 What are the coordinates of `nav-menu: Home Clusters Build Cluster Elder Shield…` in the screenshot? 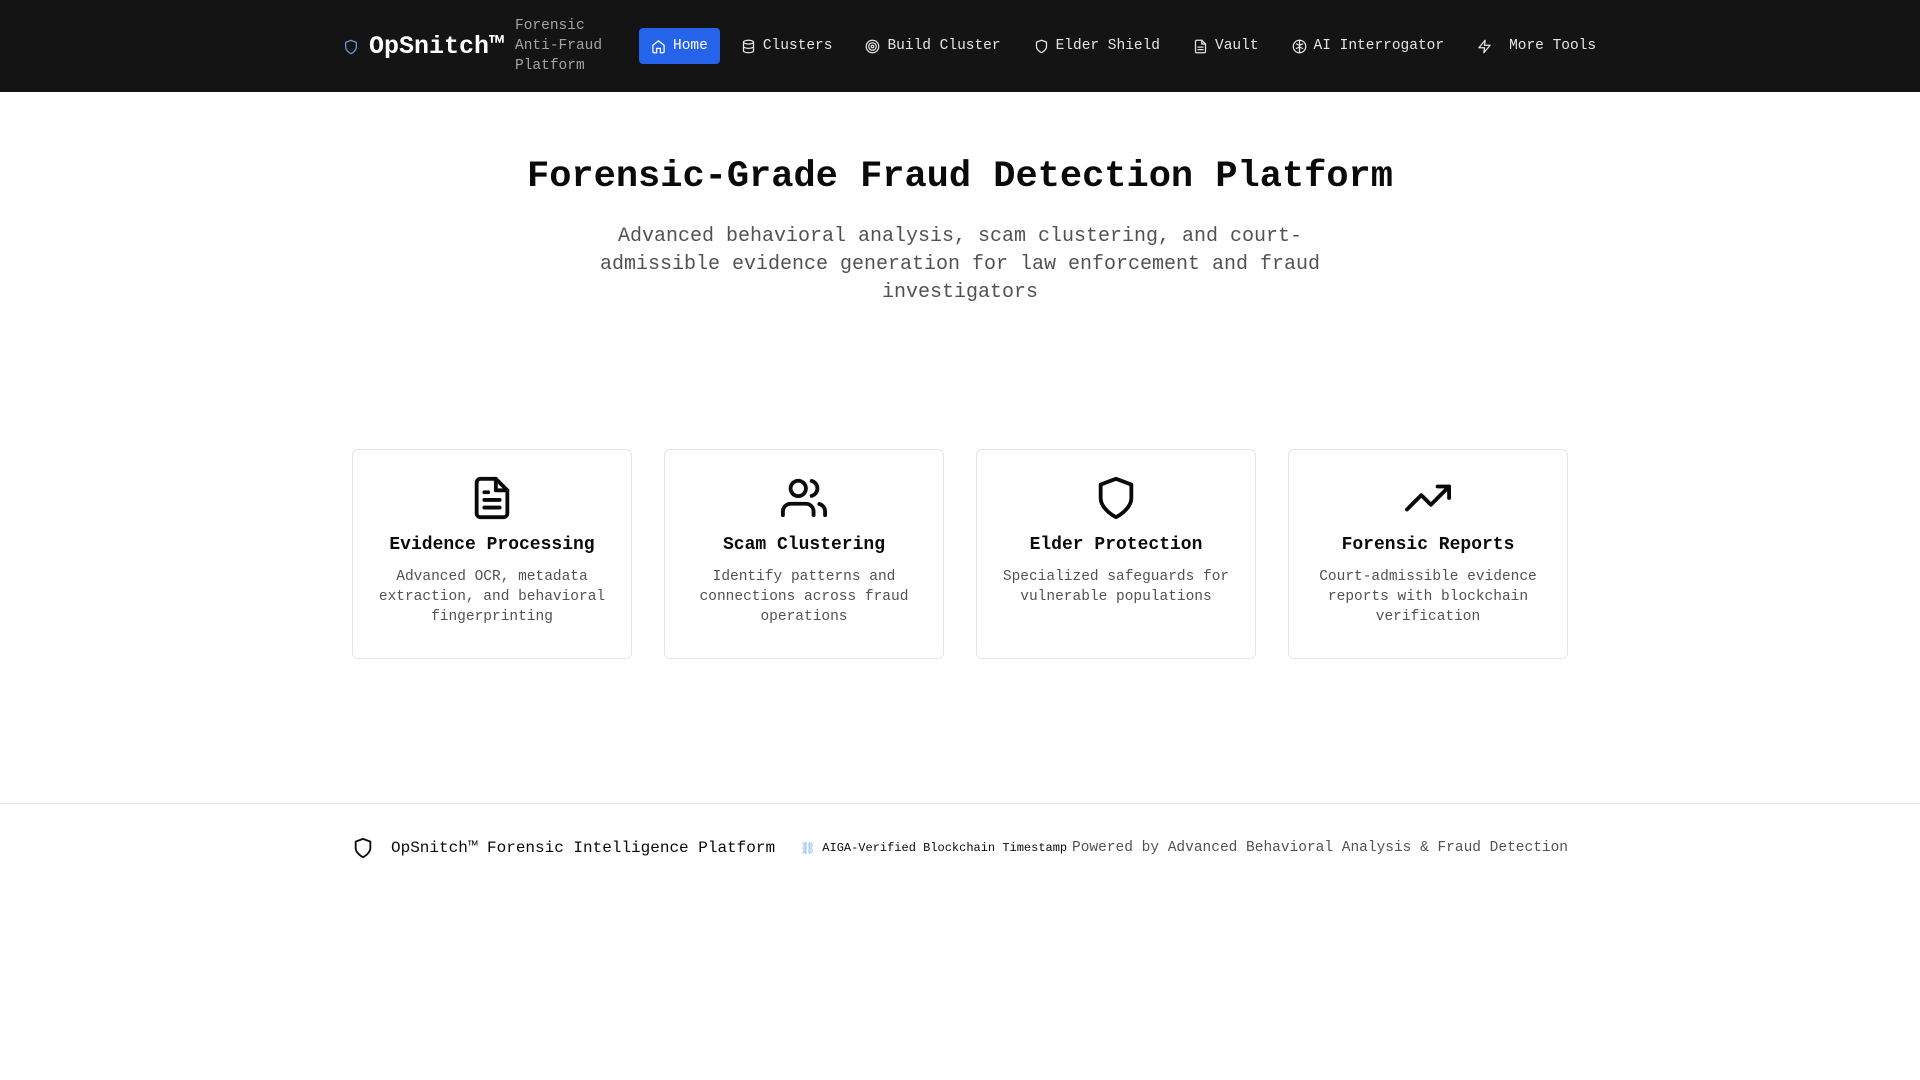 It's located at (1128, 46).